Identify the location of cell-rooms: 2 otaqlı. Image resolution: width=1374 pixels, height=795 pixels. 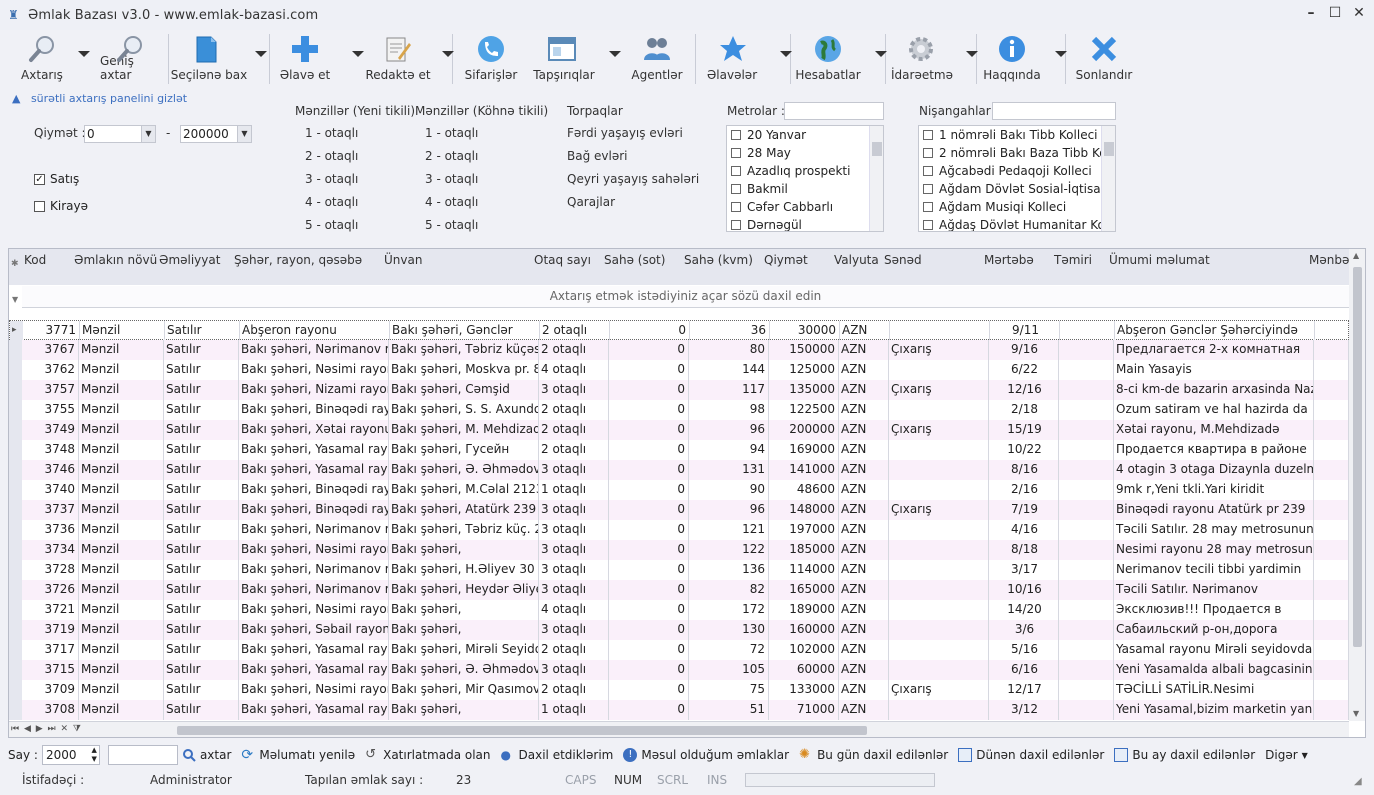
(574, 350).